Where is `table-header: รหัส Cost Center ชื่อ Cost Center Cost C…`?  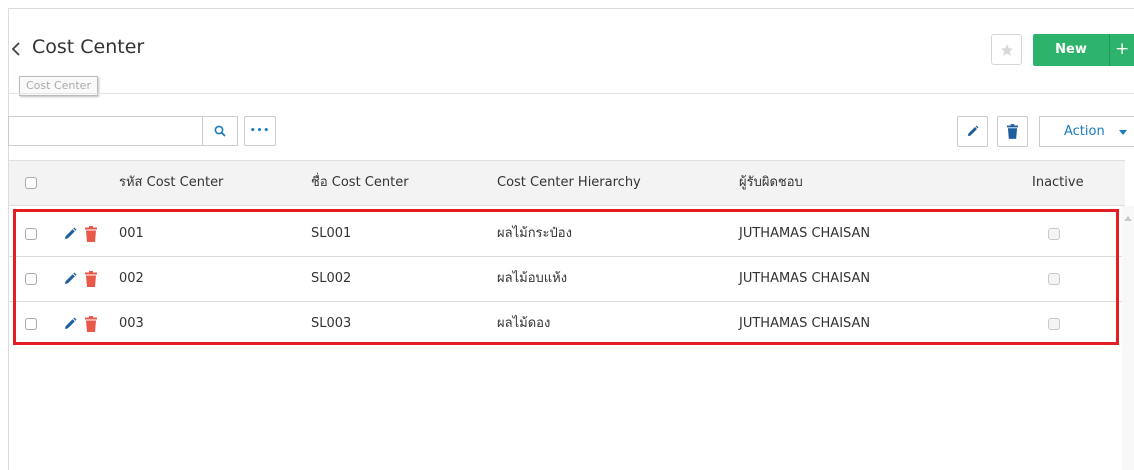
table-header: รหัส Cost Center ชื่อ Cost Center Cost C… is located at coordinates (567, 183).